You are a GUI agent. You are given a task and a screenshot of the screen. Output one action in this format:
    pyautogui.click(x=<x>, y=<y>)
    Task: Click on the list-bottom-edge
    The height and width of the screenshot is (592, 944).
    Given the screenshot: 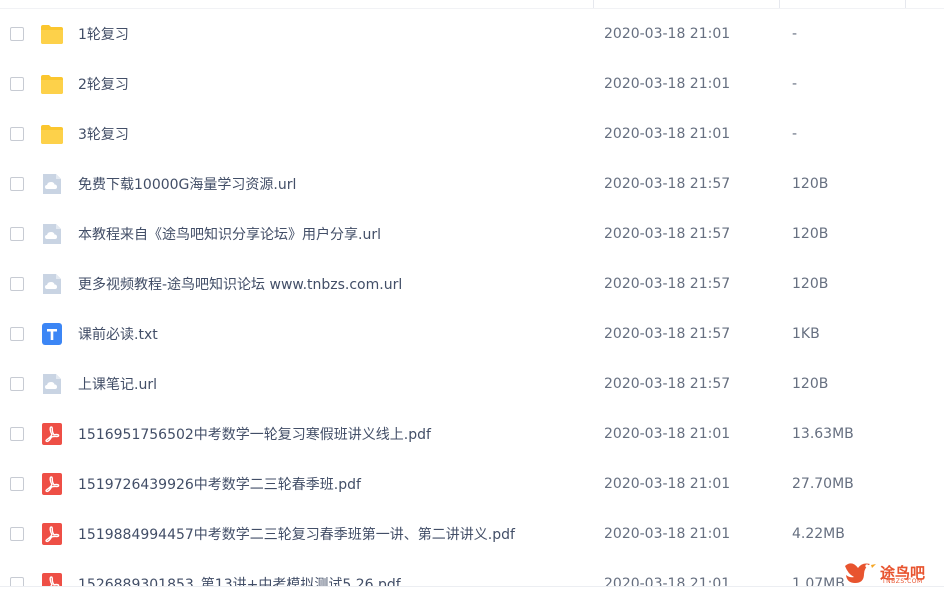 What is the action you would take?
    pyautogui.click(x=472, y=589)
    